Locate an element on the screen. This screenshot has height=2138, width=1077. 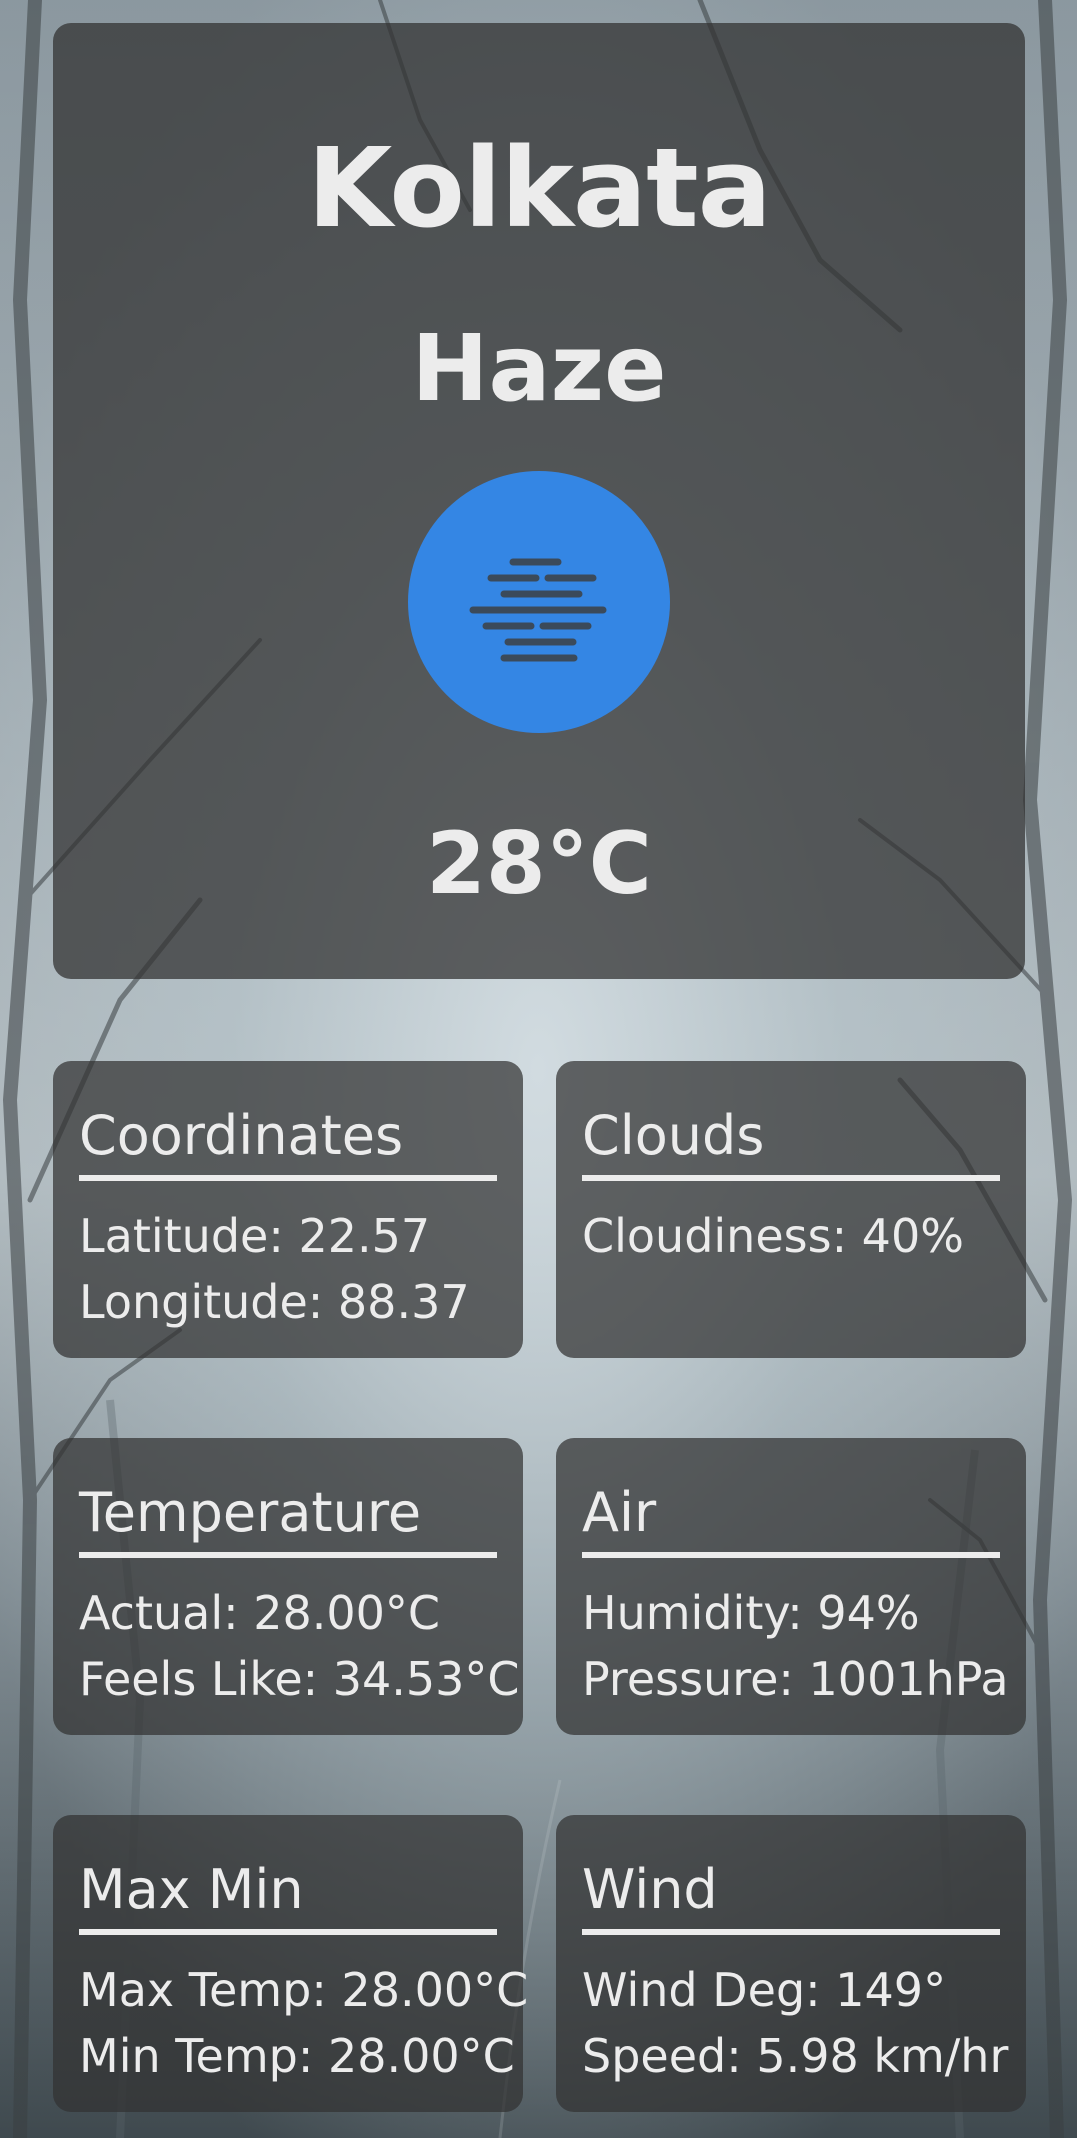
haze-icon is located at coordinates (538, 610).